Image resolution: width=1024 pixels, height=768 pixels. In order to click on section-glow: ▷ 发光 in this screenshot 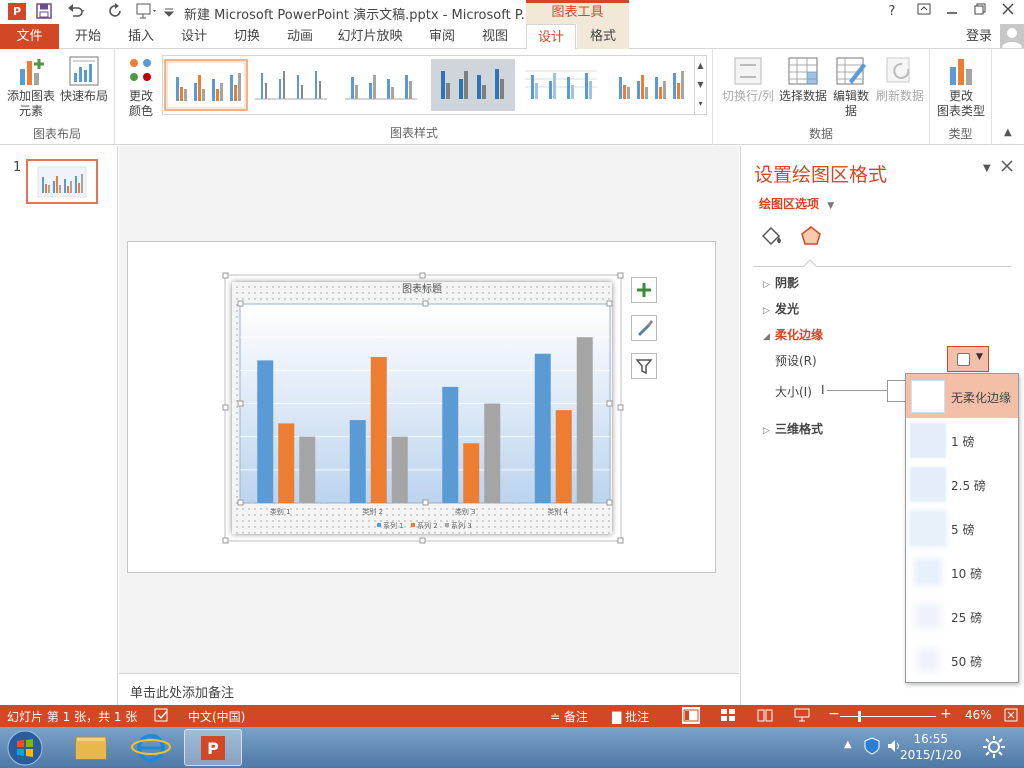, I will do `click(781, 308)`.